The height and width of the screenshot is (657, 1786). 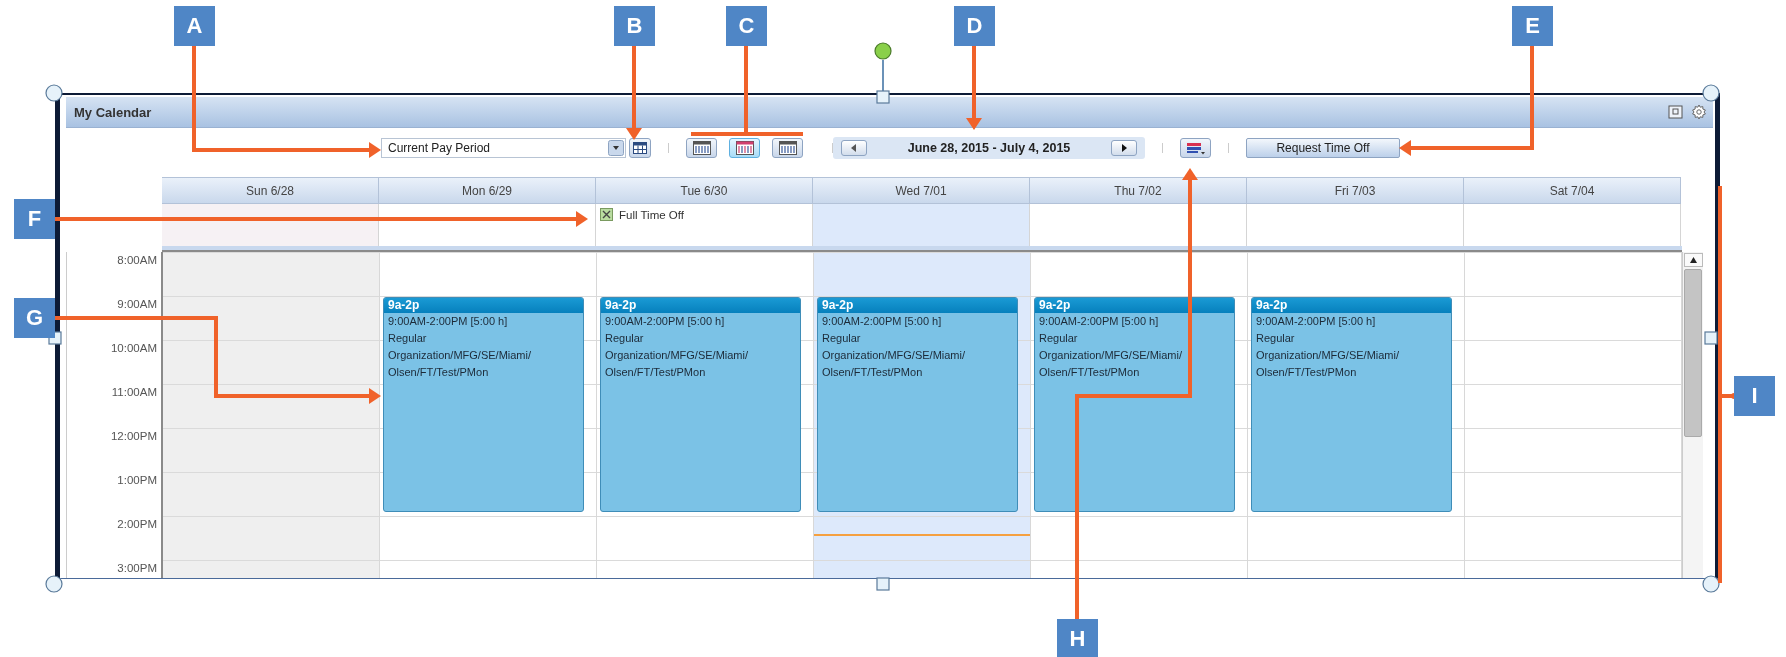 What do you see at coordinates (921, 190) in the screenshot?
I see `day-header: Wed 7/01` at bounding box center [921, 190].